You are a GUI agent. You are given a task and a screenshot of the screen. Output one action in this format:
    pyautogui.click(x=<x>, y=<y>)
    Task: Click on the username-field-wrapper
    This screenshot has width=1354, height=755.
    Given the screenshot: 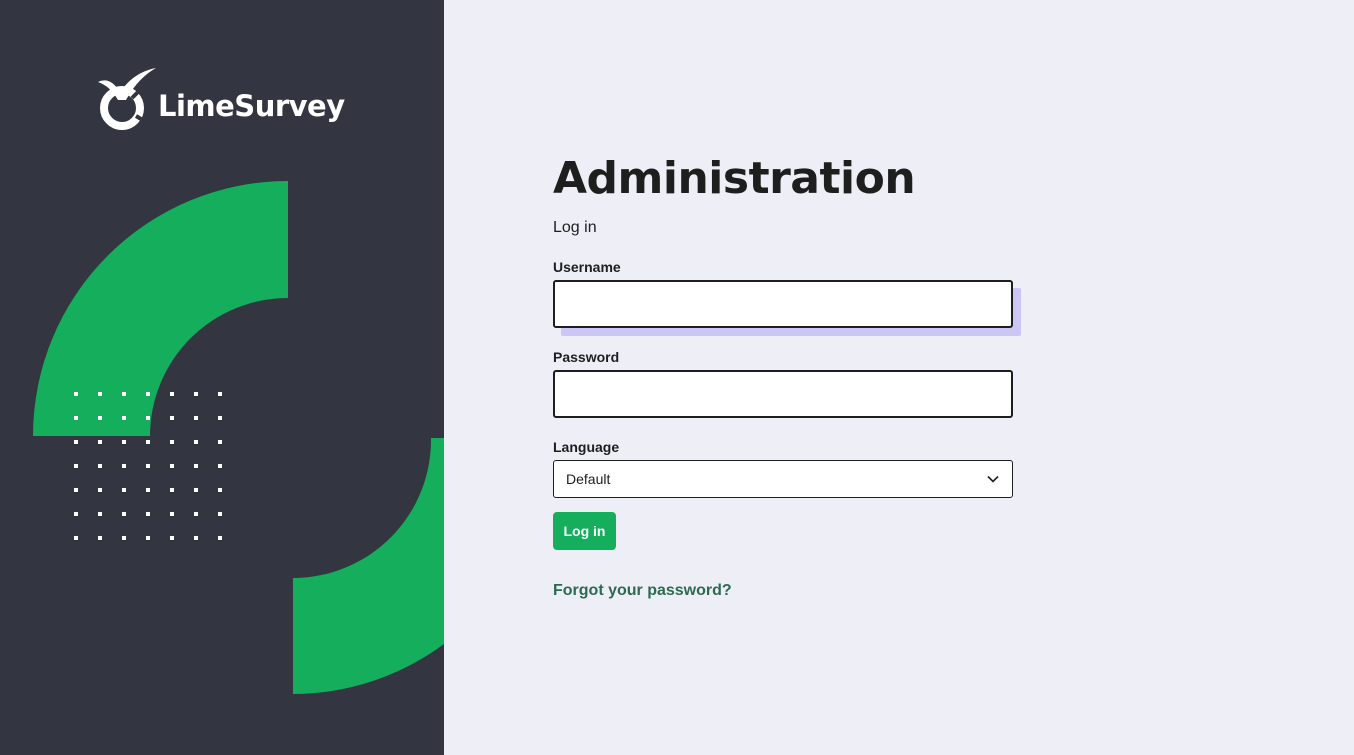 What is the action you would take?
    pyautogui.click(x=787, y=308)
    